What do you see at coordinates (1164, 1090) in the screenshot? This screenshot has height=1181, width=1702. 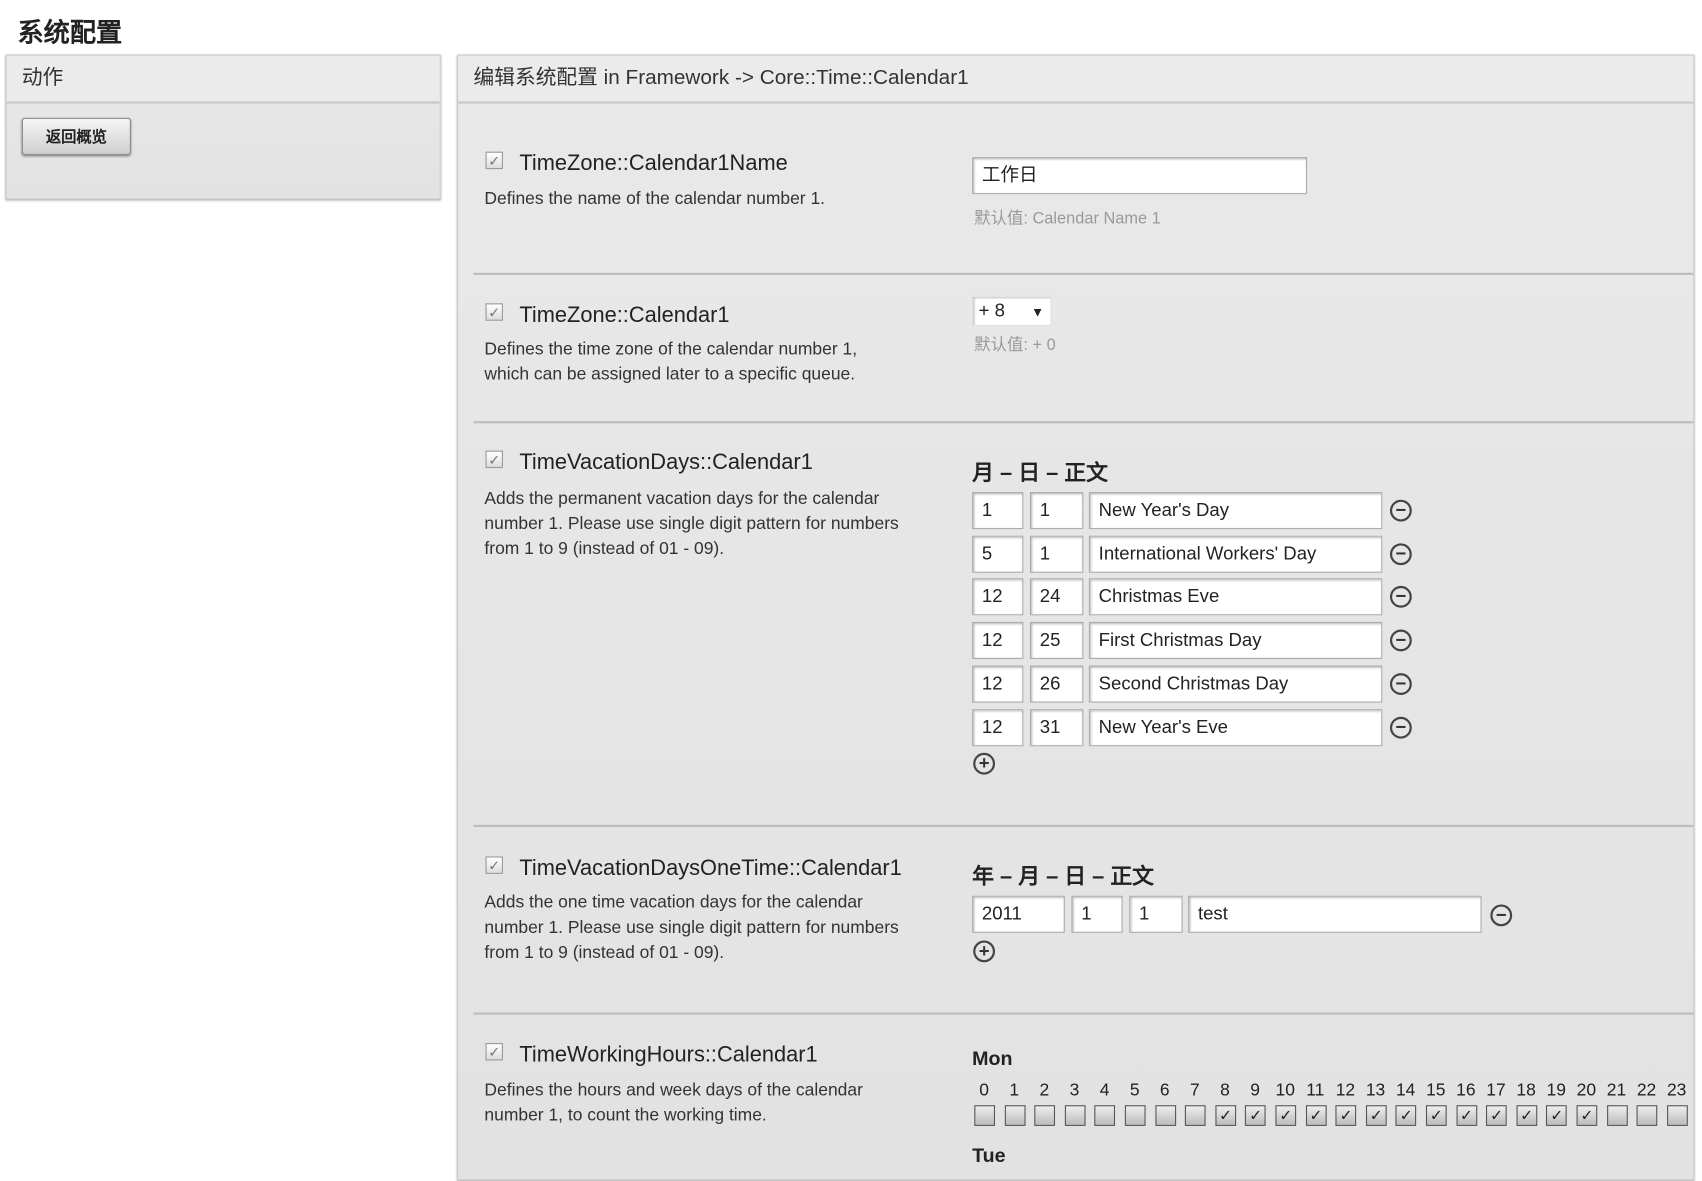 I see `hour-label: 6` at bounding box center [1164, 1090].